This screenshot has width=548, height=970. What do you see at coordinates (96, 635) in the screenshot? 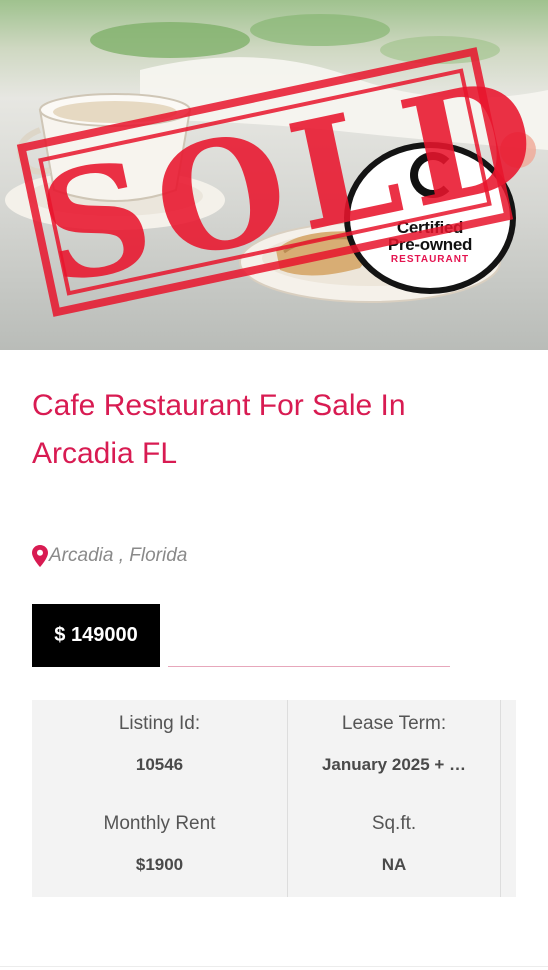
I see `price-tag: $ 149000` at bounding box center [96, 635].